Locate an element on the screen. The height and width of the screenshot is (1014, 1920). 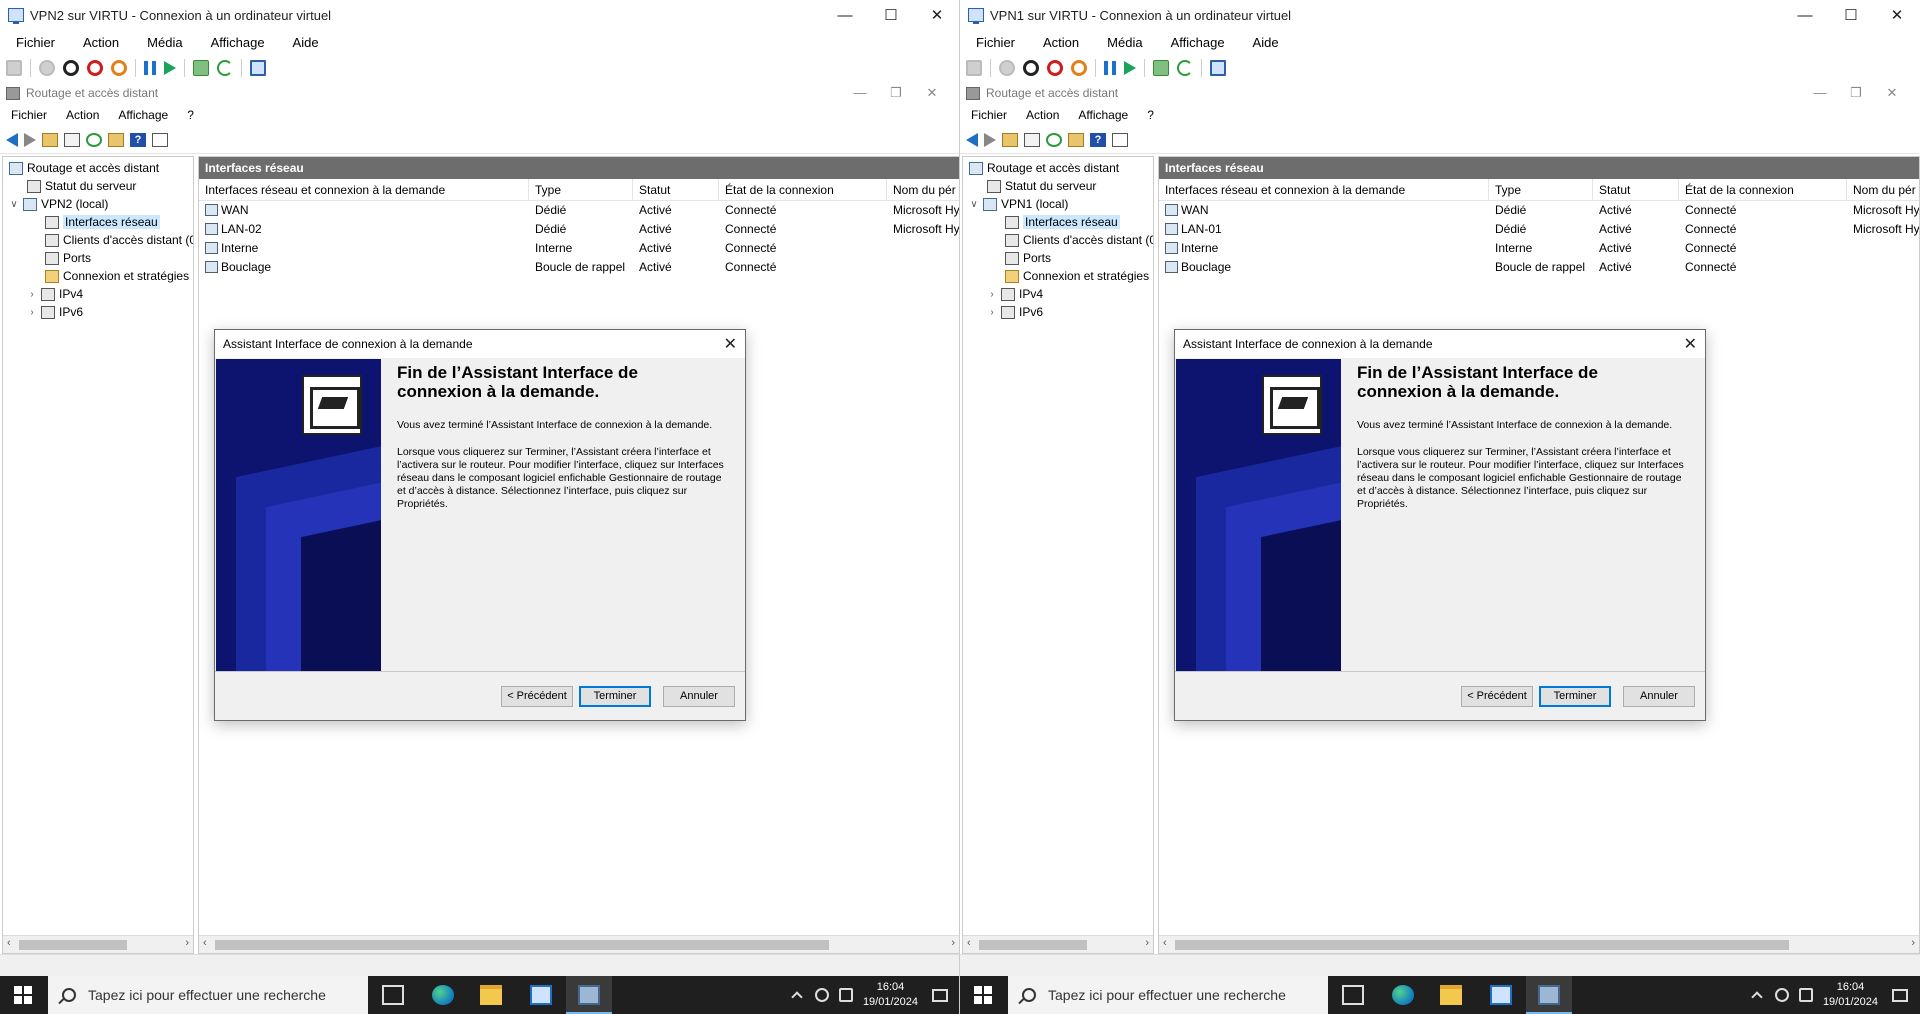
tree-horizontal-scrollbar: ‹ › is located at coordinates (98, 944).